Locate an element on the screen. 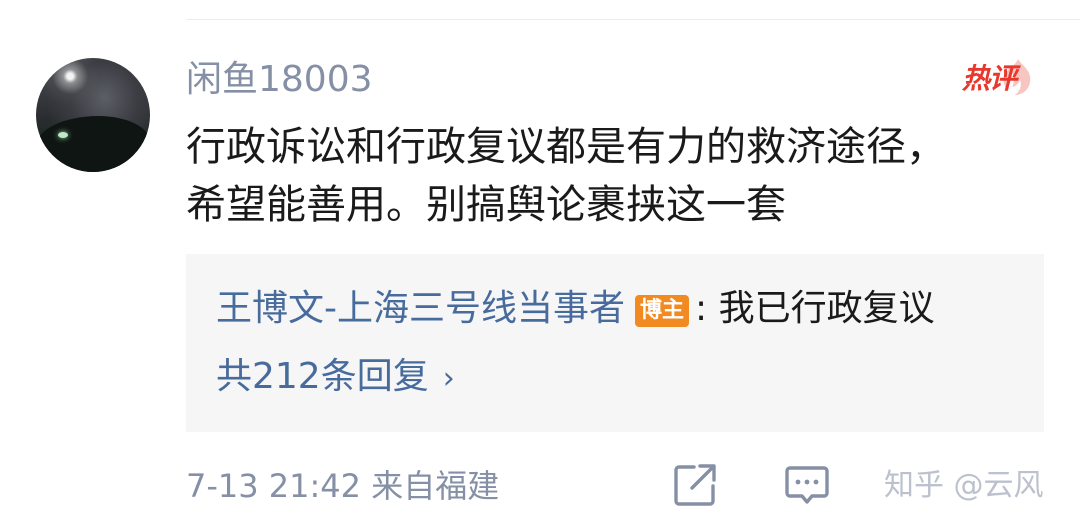 The height and width of the screenshot is (529, 1080). reply-author: 王博文-上海三号线当事者 is located at coordinates (420, 308).